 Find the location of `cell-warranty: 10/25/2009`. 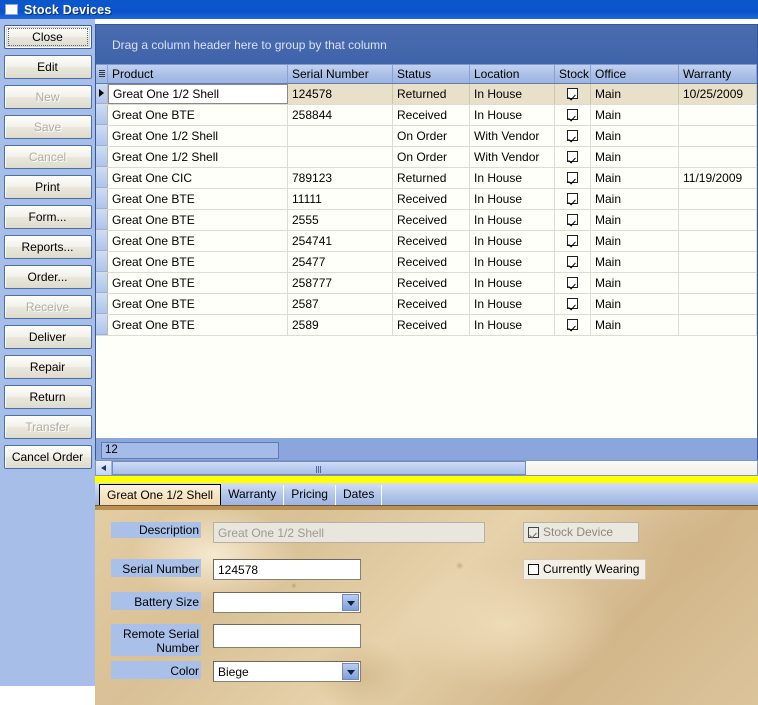

cell-warranty: 10/25/2009 is located at coordinates (718, 94).